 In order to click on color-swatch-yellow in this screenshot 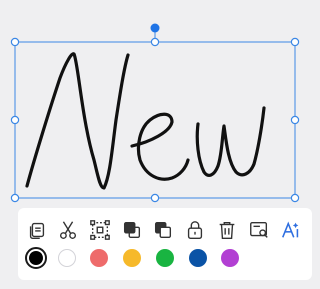, I will do `click(132, 258)`.